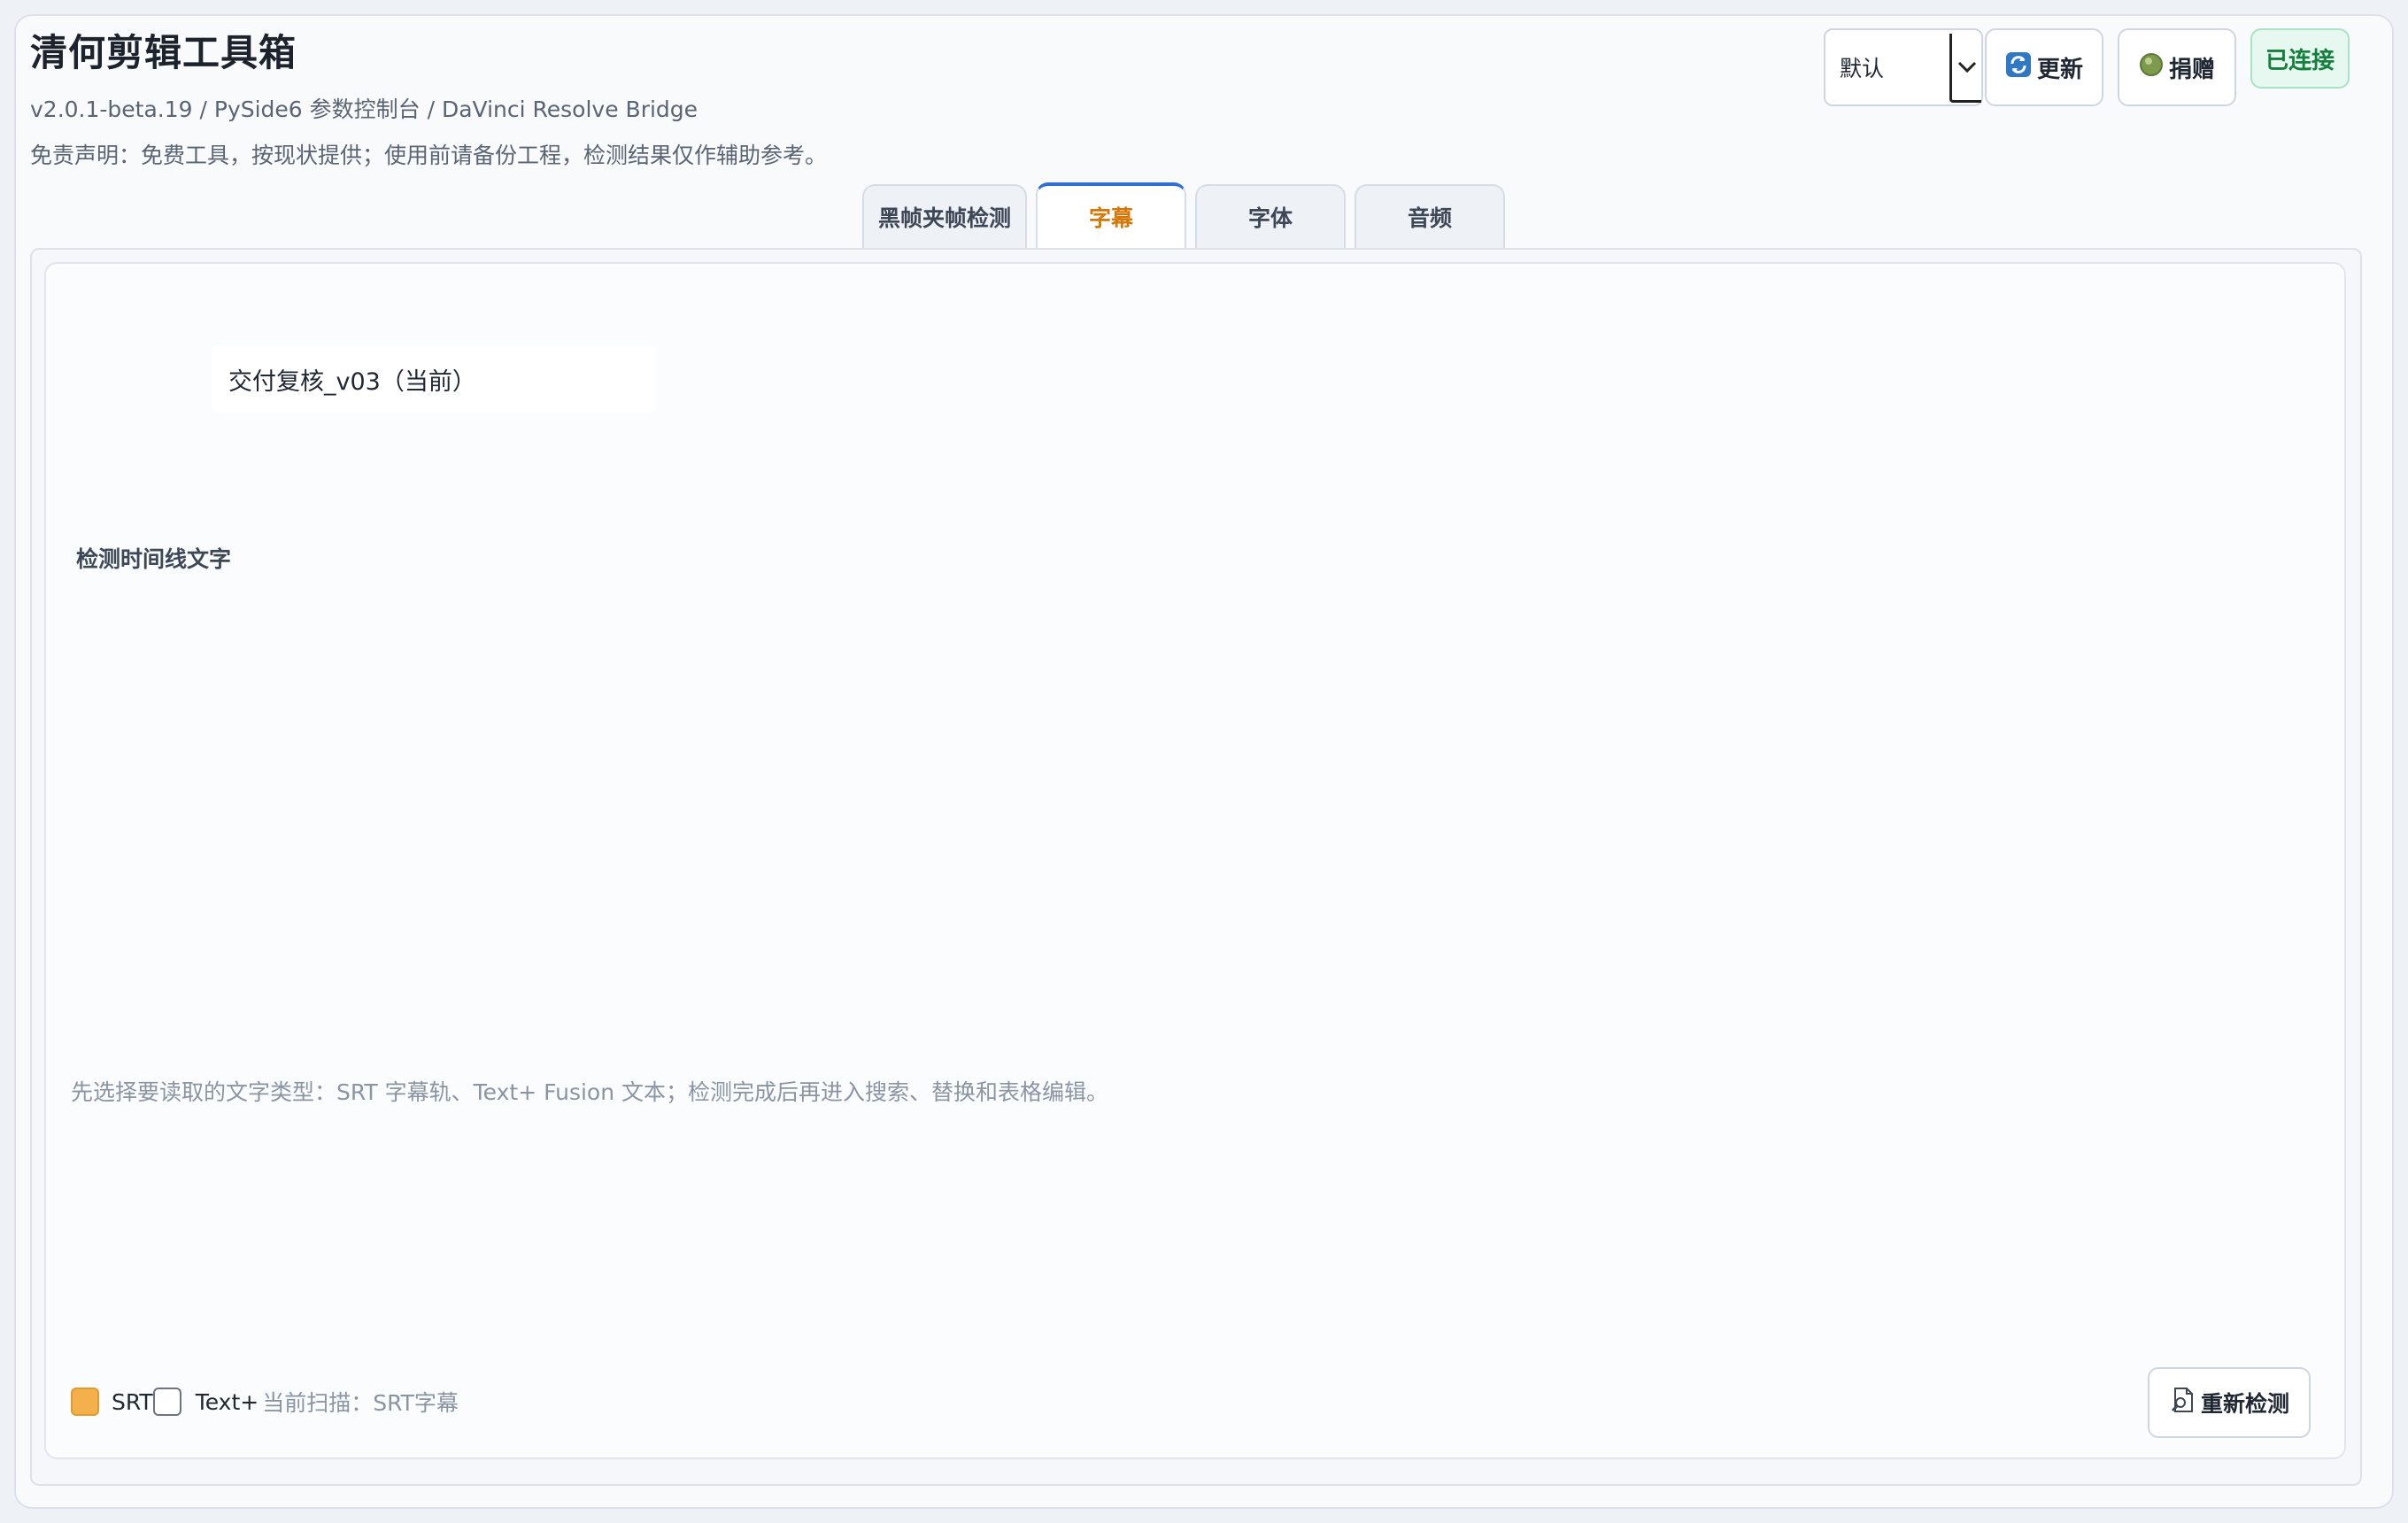 This screenshot has width=2408, height=1523. Describe the element at coordinates (2059, 69) in the screenshot. I see `update-label: 更新` at that location.